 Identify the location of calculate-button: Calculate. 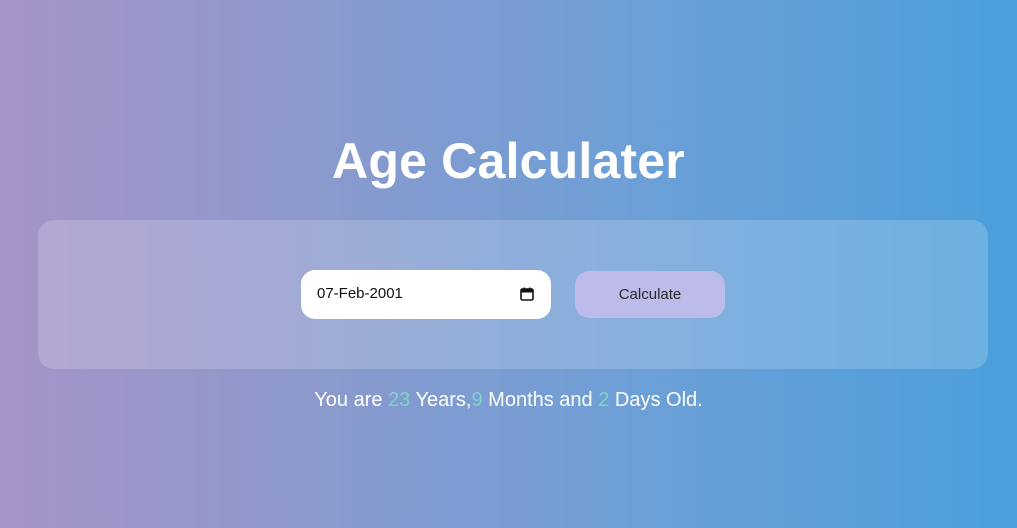
(650, 294).